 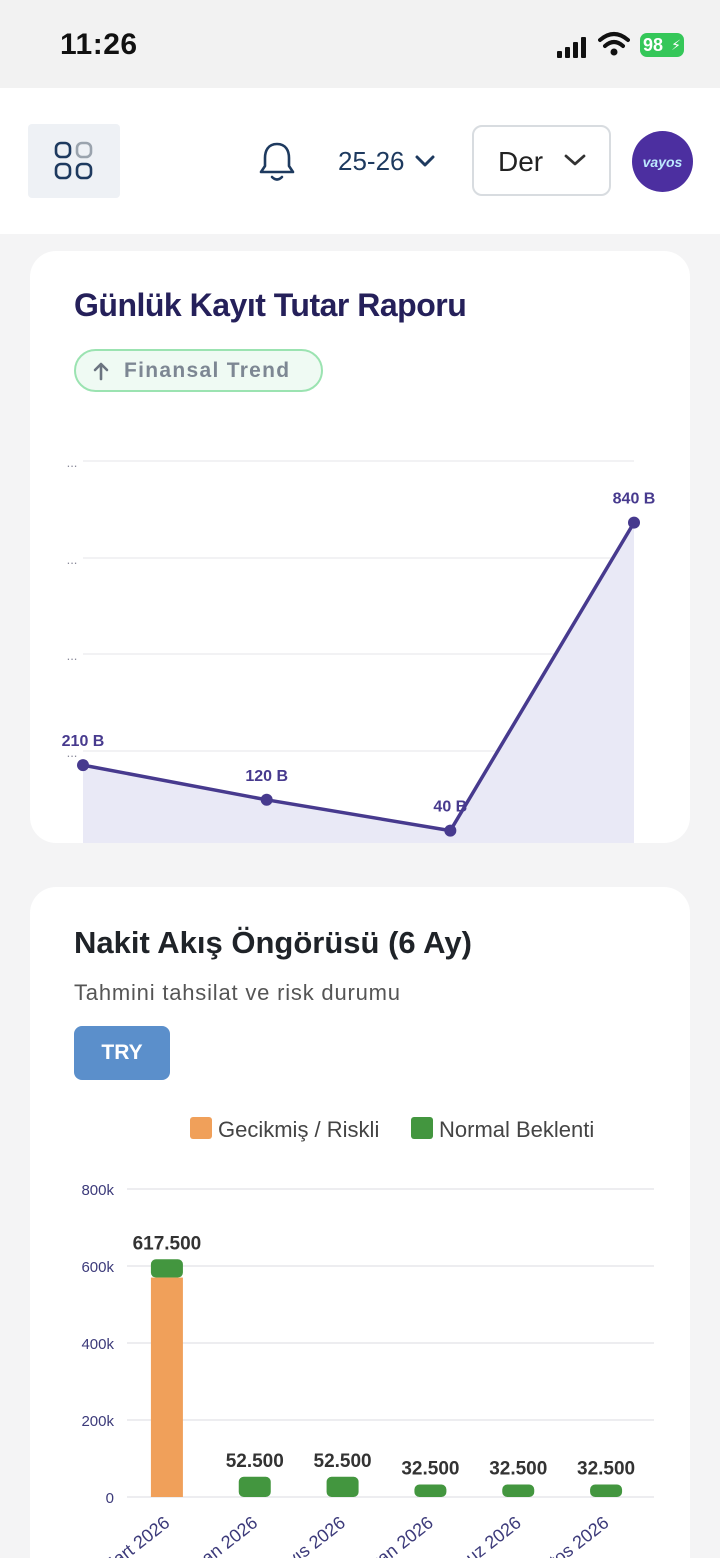 I want to click on avatar-logo: vayos, so click(x=662, y=161).